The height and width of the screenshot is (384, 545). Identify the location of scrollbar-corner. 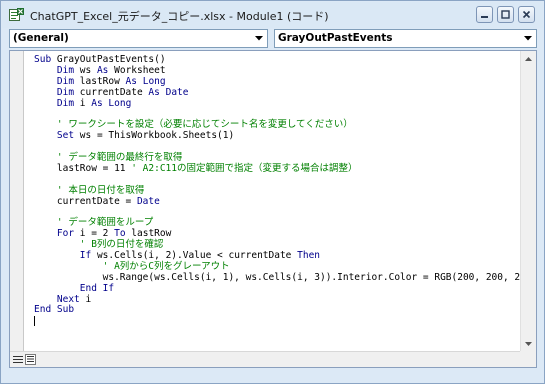
(528, 359).